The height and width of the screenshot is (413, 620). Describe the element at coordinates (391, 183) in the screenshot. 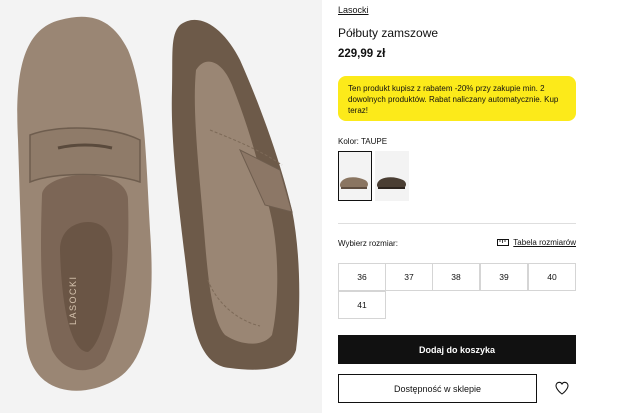

I see `shoe-thumbnail-brown` at that location.